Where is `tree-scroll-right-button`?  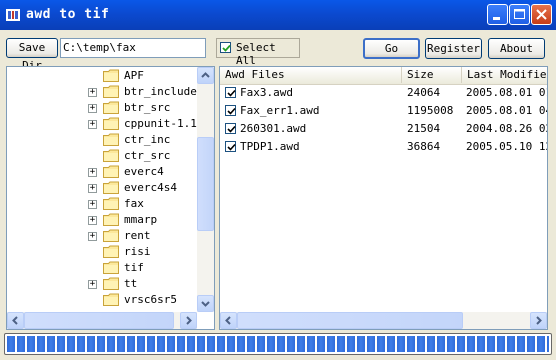
tree-scroll-right-button is located at coordinates (188, 320).